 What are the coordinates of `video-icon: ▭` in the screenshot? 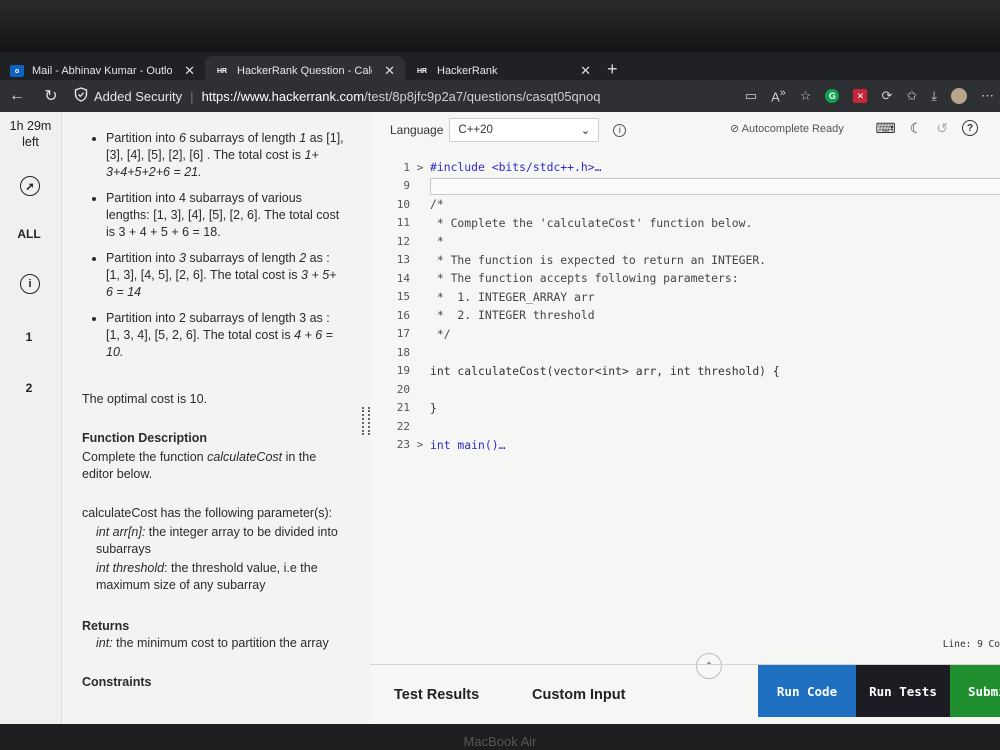 It's located at (751, 96).